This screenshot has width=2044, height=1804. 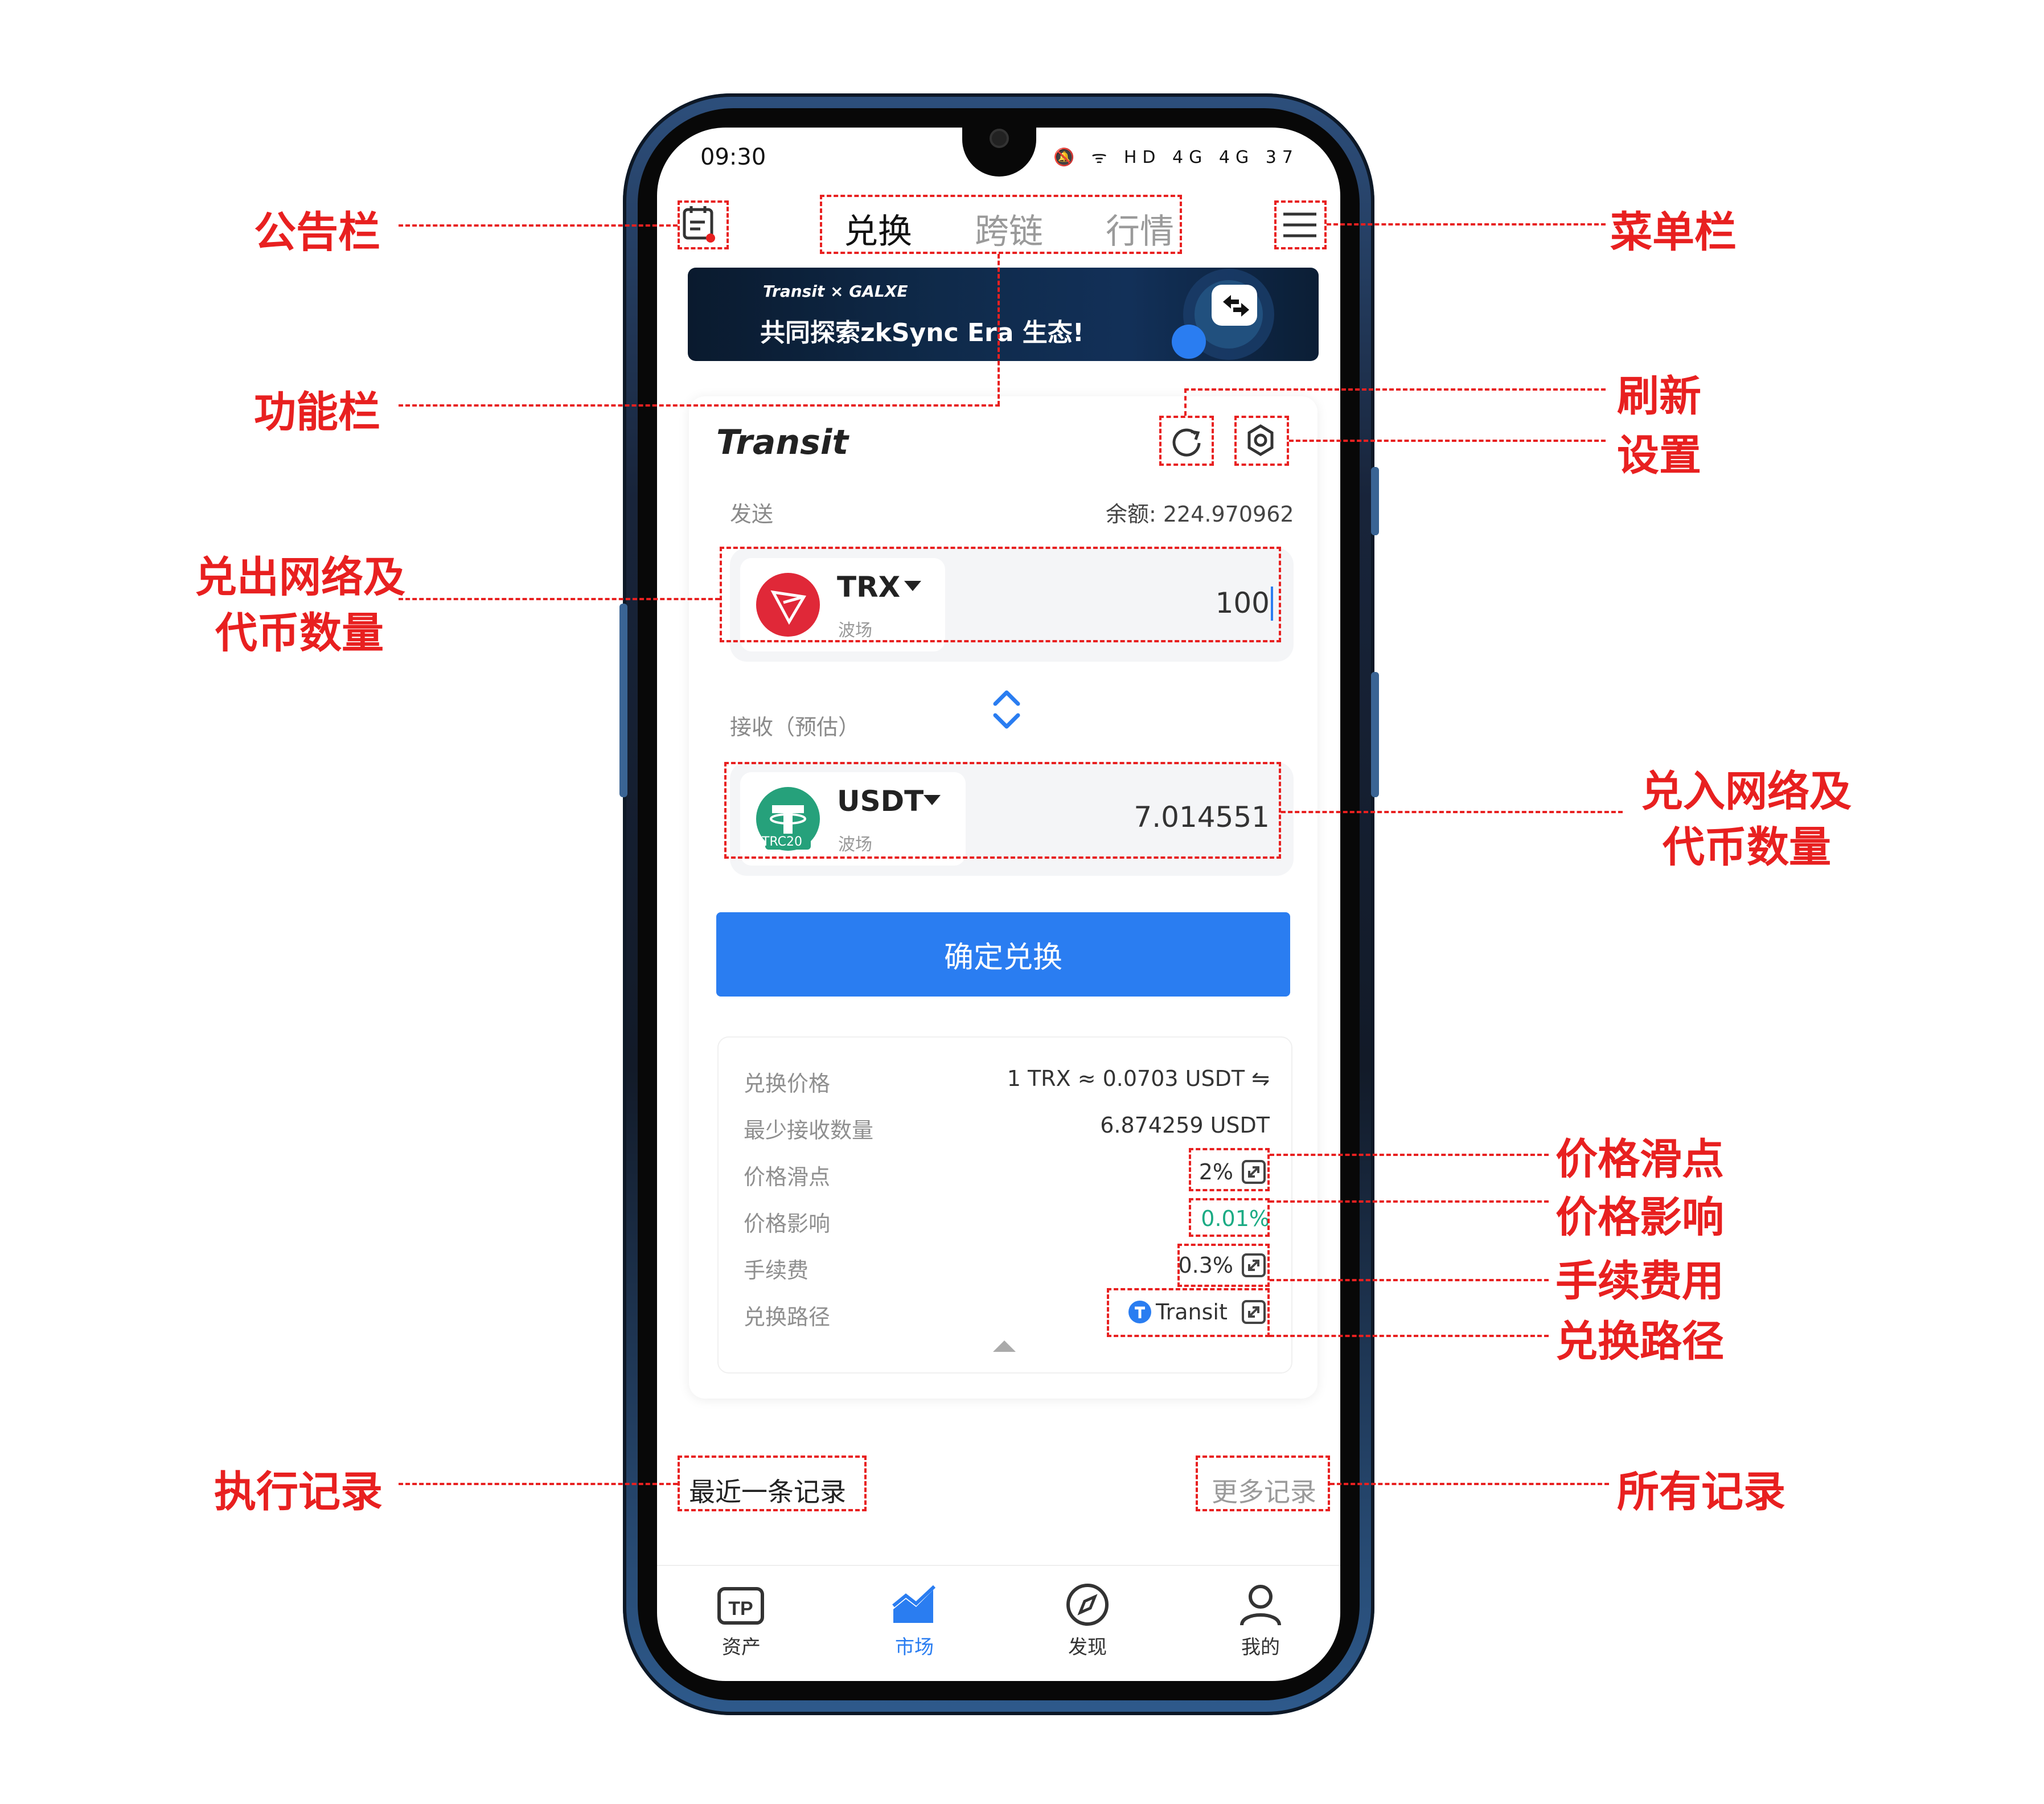 I want to click on power-button, so click(x=1375, y=734).